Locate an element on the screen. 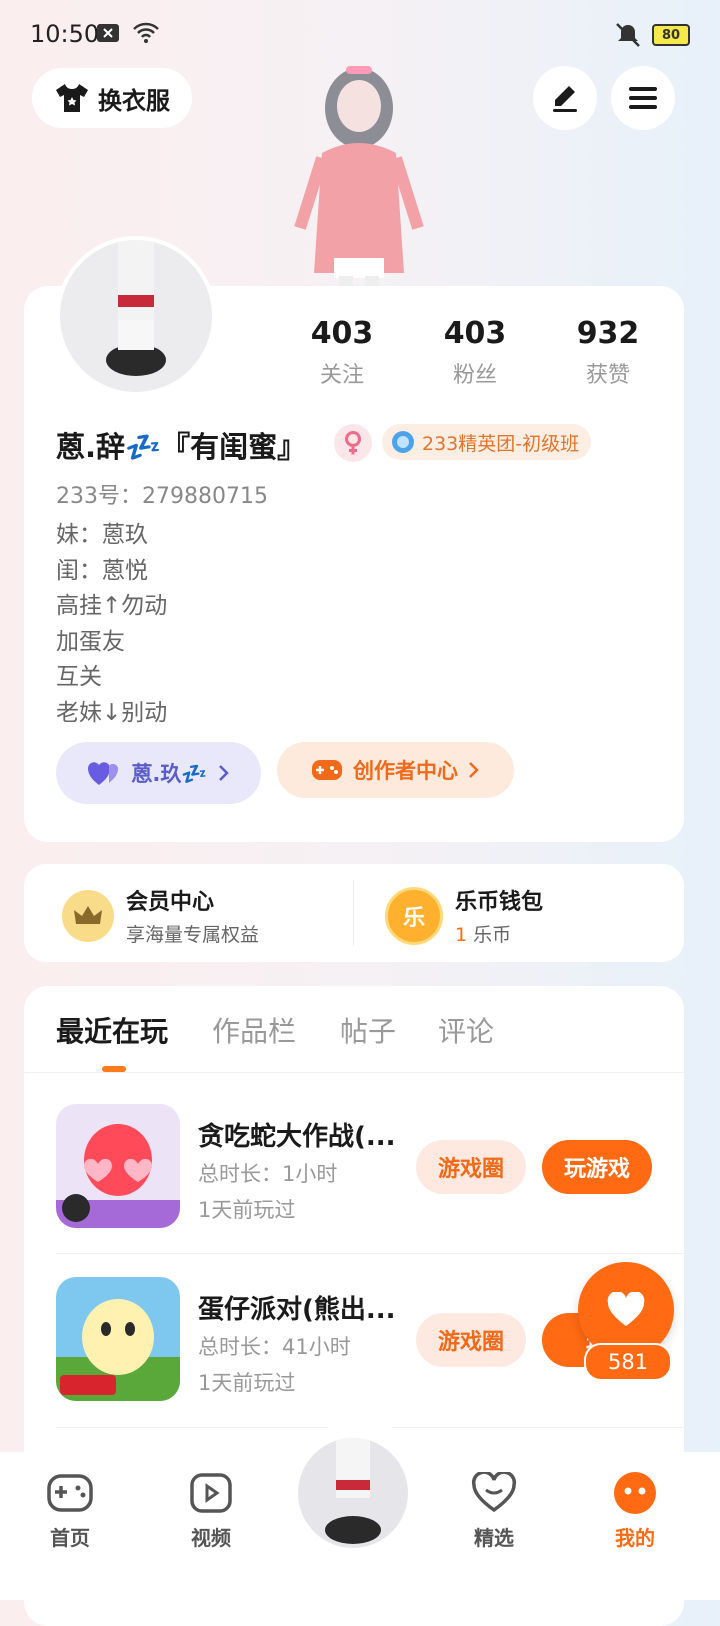 The image size is (720, 1626). avatar-3d-figure is located at coordinates (359, 173).